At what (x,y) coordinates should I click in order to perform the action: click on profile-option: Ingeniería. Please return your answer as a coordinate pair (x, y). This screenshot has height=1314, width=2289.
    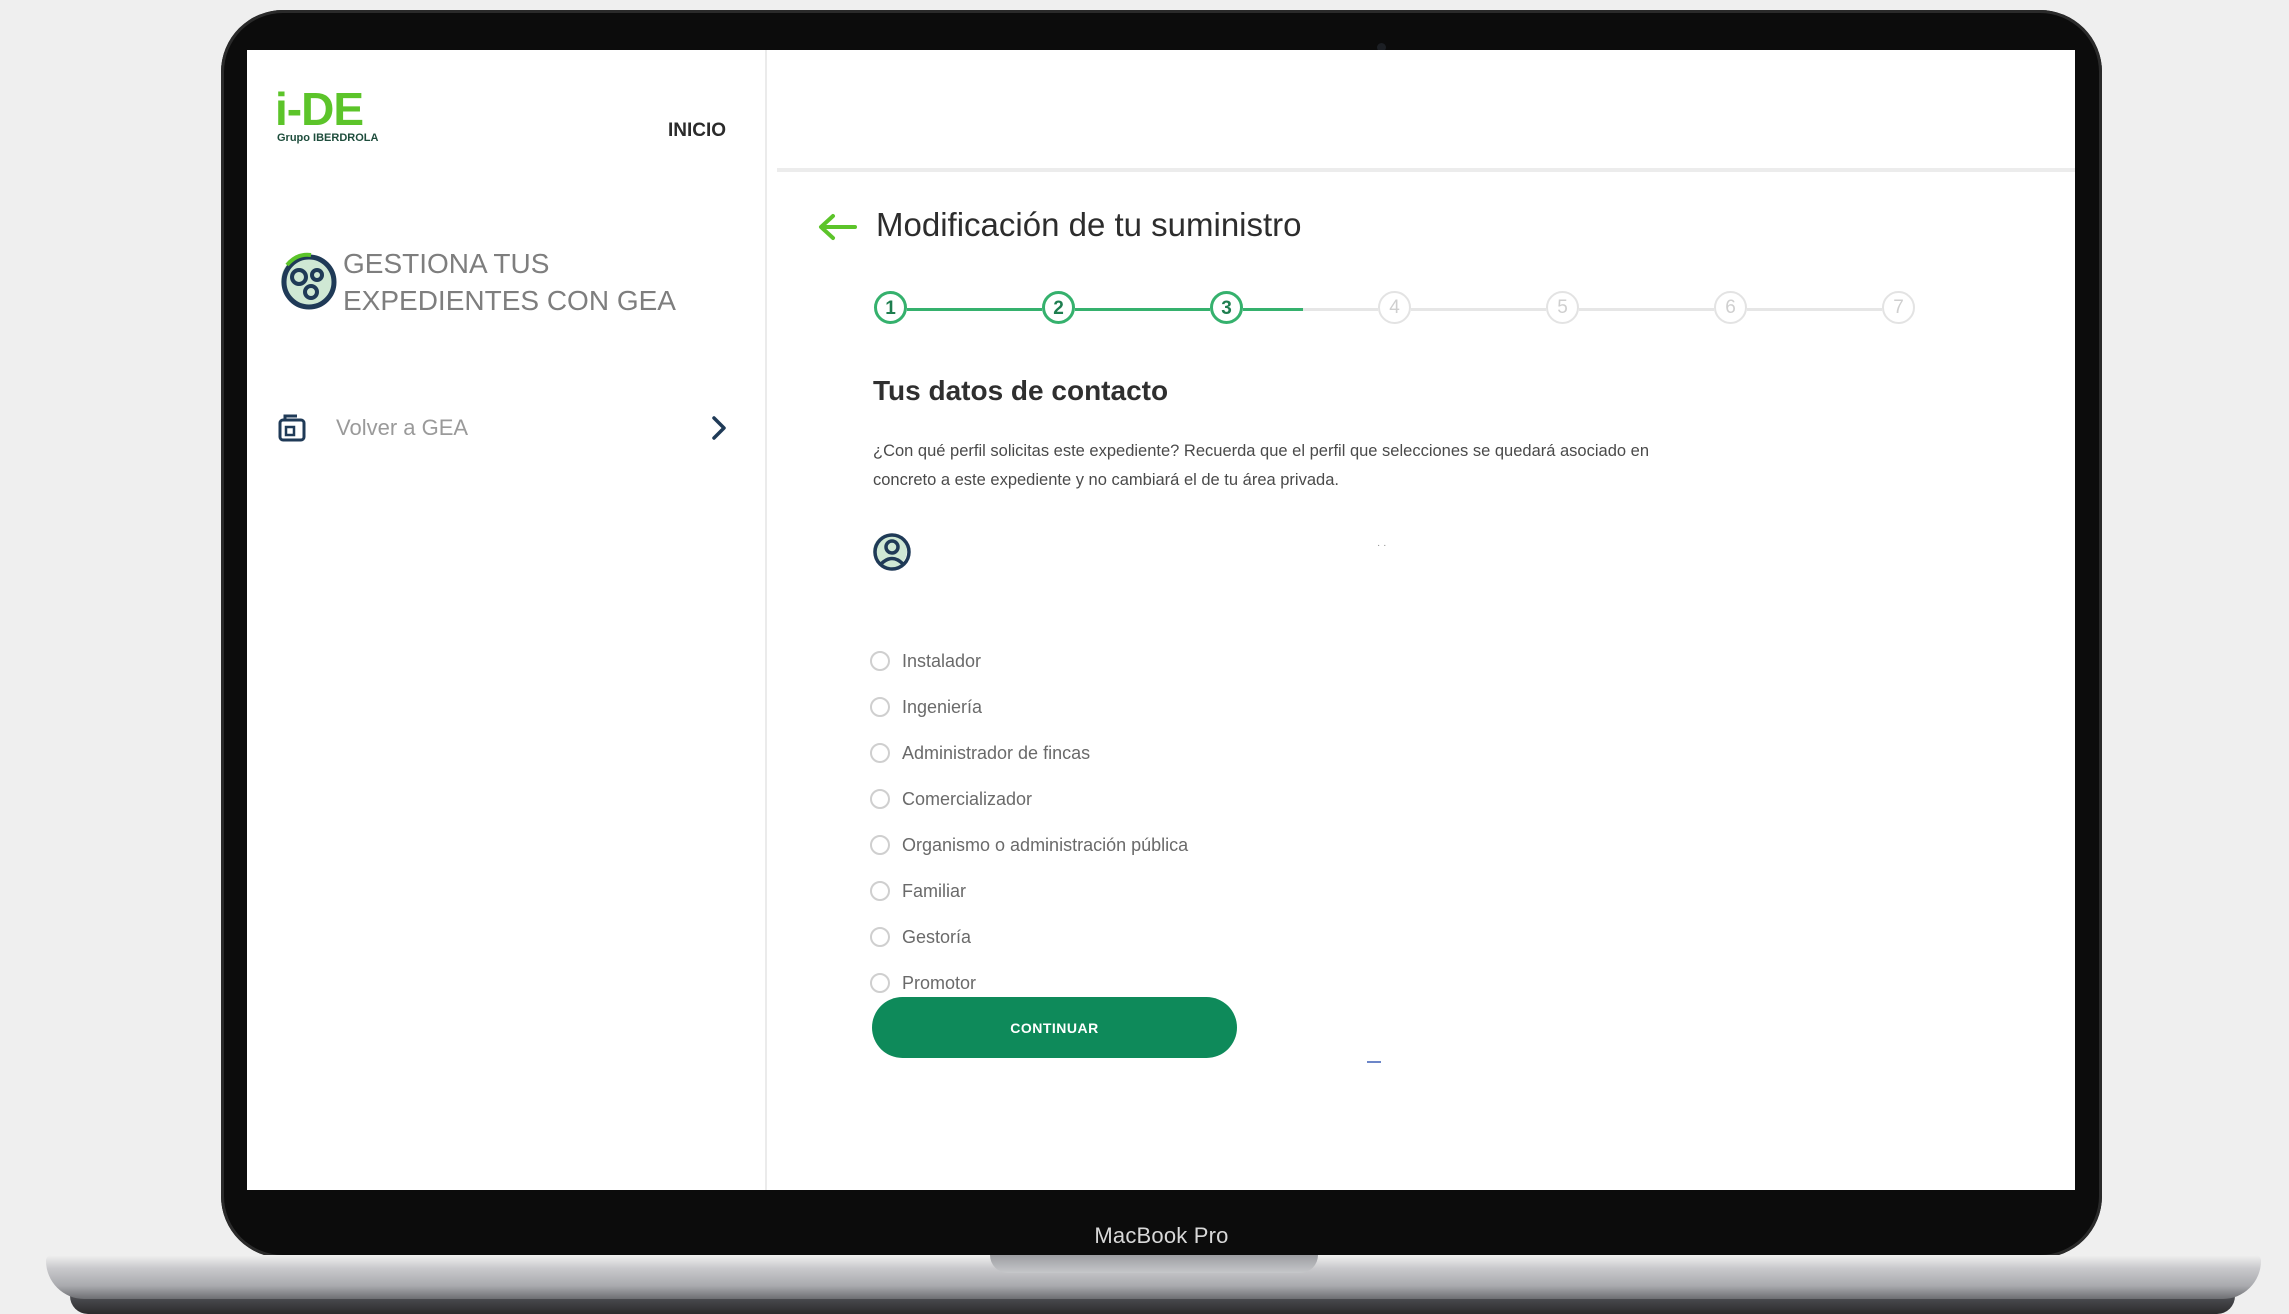
    Looking at the image, I should click on (1170, 719).